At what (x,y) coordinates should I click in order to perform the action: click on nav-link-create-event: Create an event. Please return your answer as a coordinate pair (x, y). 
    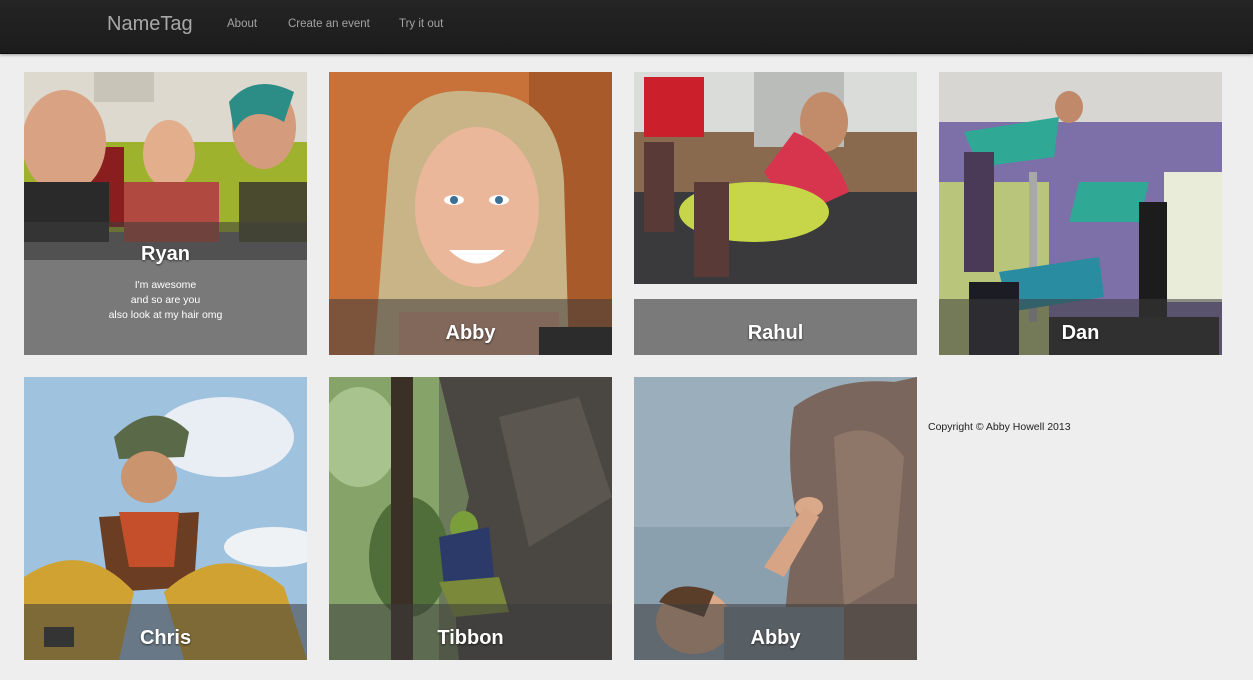
    Looking at the image, I should click on (329, 24).